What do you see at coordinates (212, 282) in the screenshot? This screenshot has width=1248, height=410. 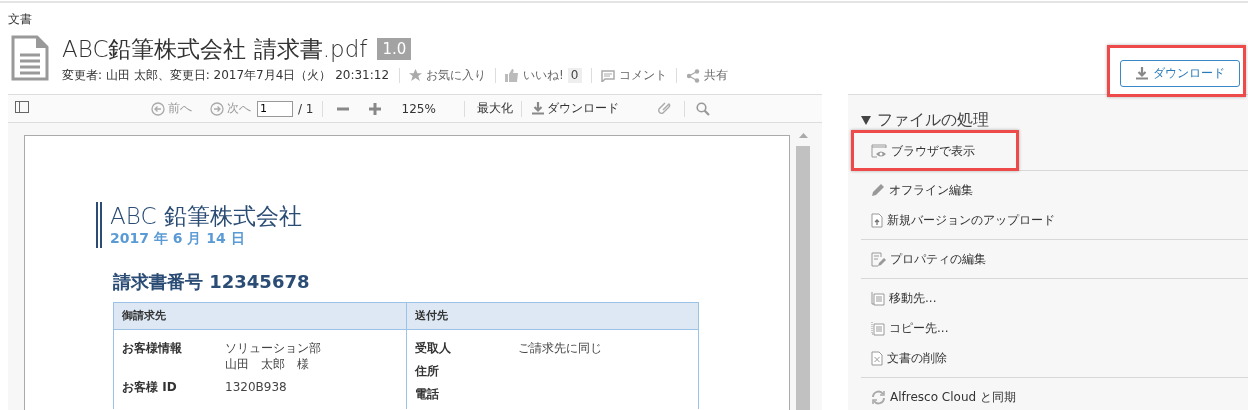 I see `invoice-number: 請求書番号 12345678` at bounding box center [212, 282].